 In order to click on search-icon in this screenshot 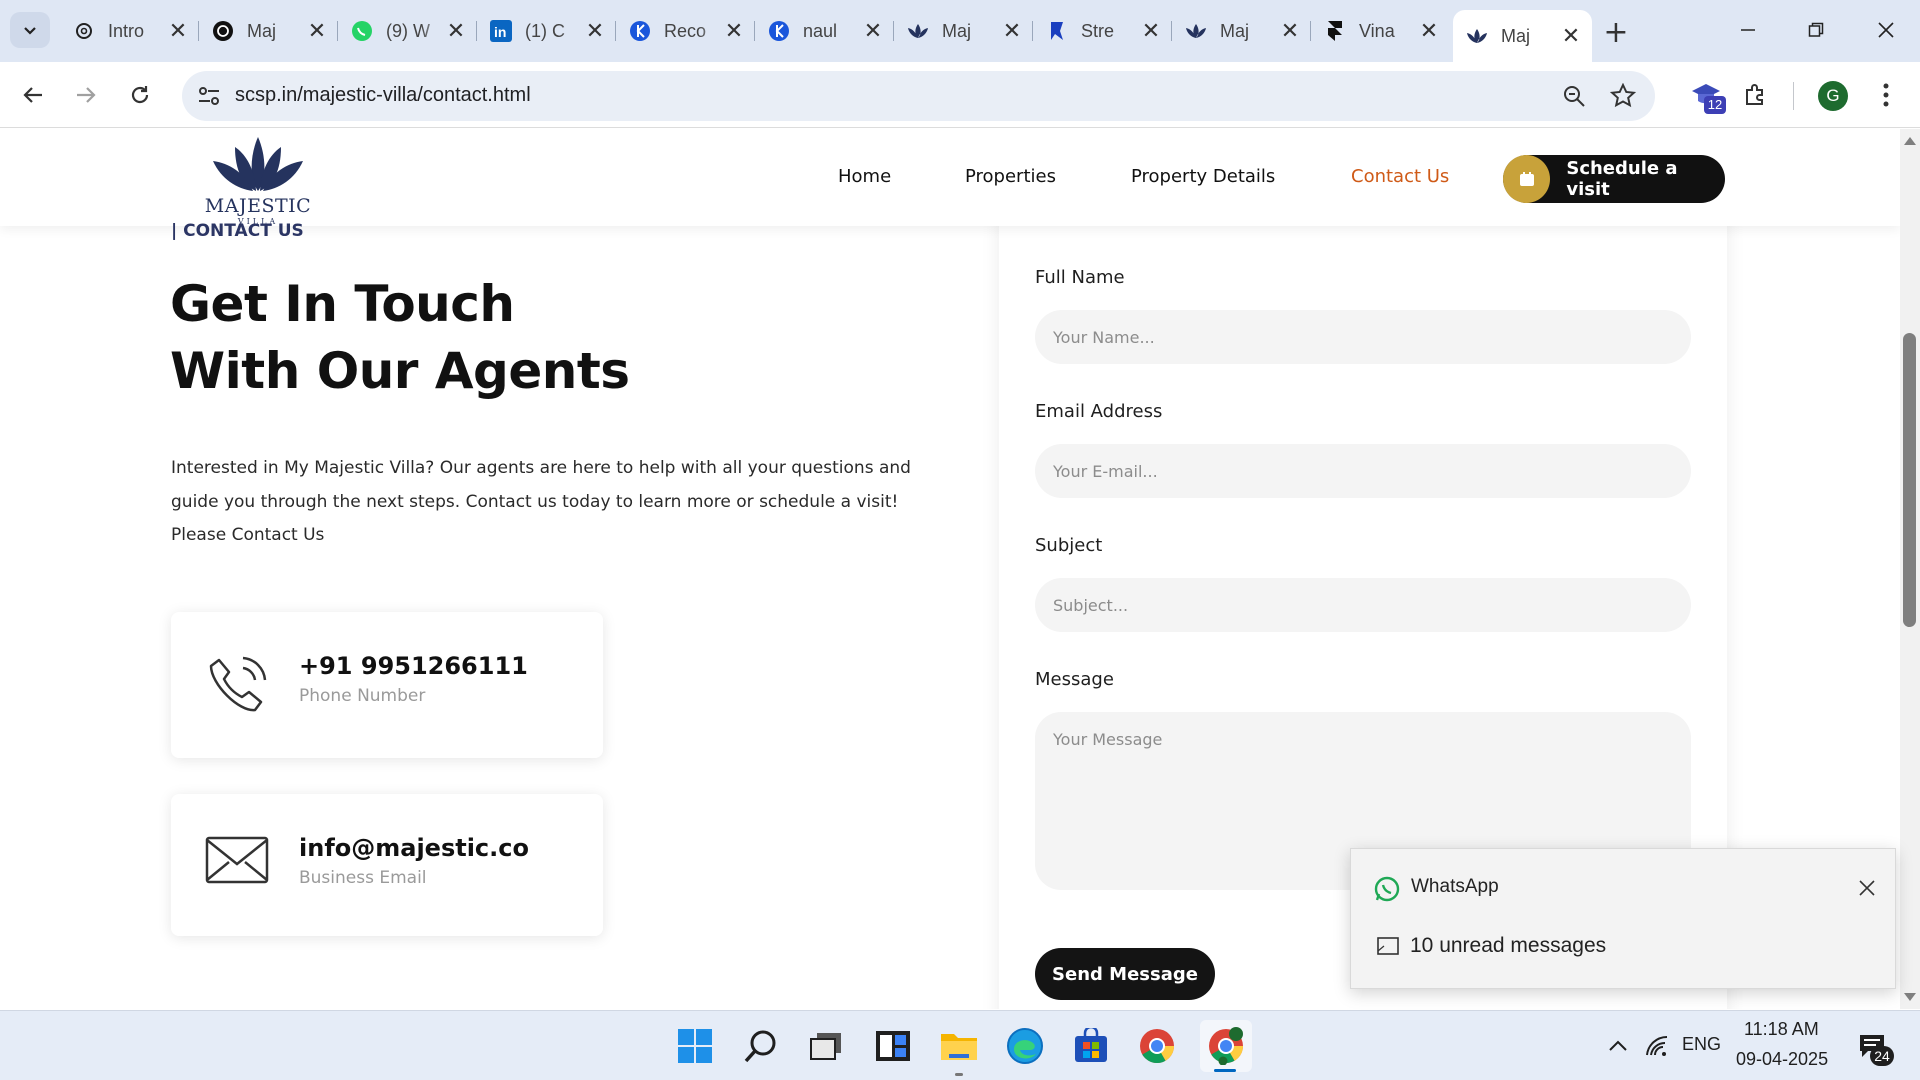, I will do `click(760, 1046)`.